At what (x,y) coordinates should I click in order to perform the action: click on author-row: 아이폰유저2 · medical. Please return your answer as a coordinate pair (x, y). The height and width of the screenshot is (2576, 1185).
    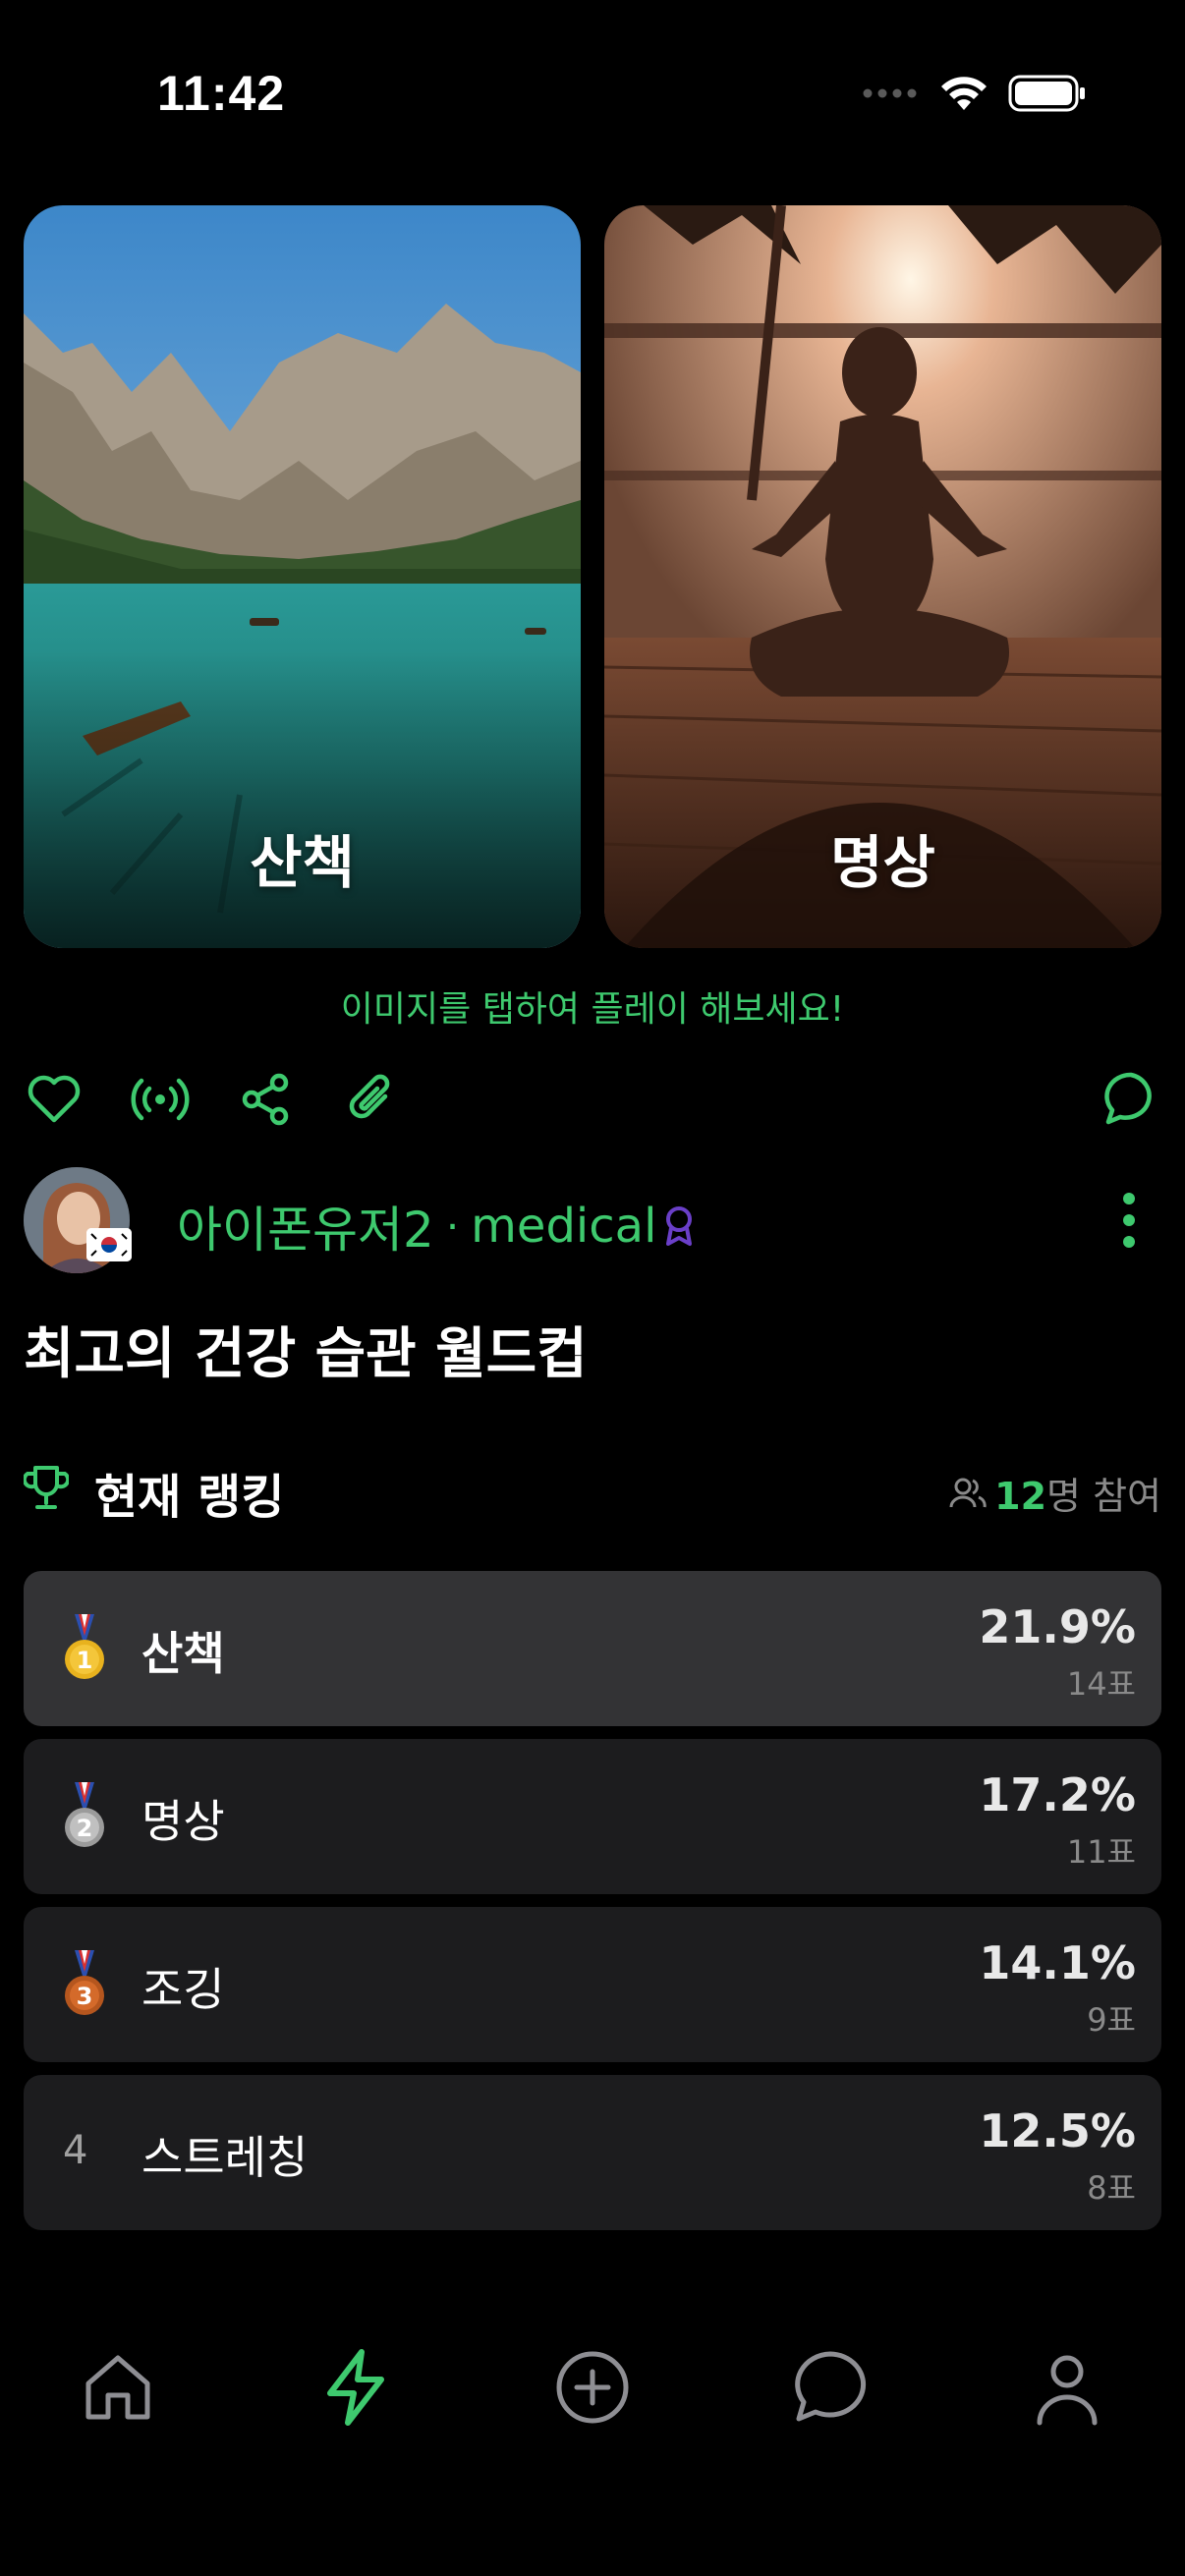
    Looking at the image, I should click on (592, 1221).